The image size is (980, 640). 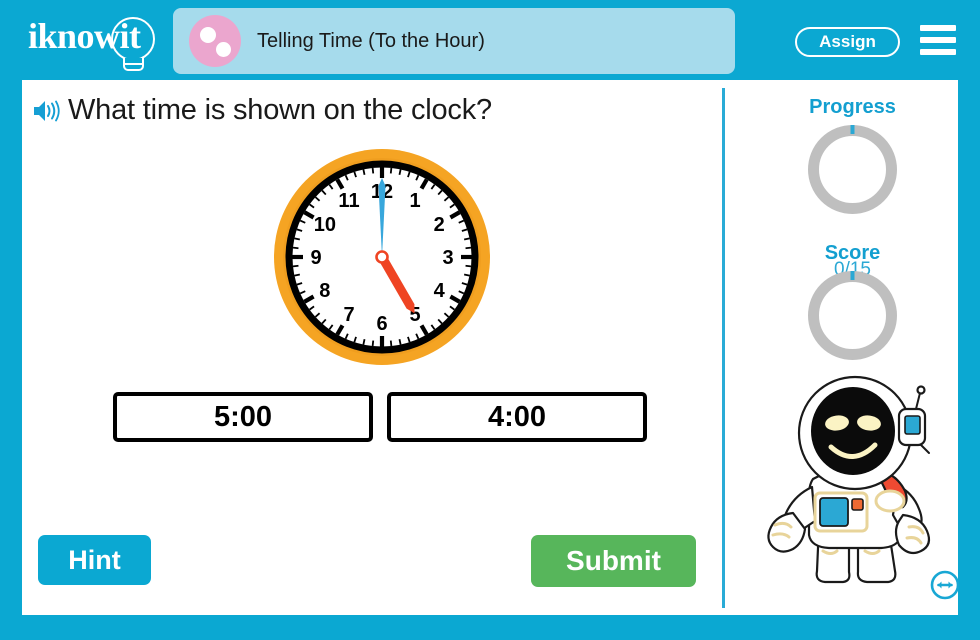 I want to click on svg-text: 7, so click(x=348, y=315).